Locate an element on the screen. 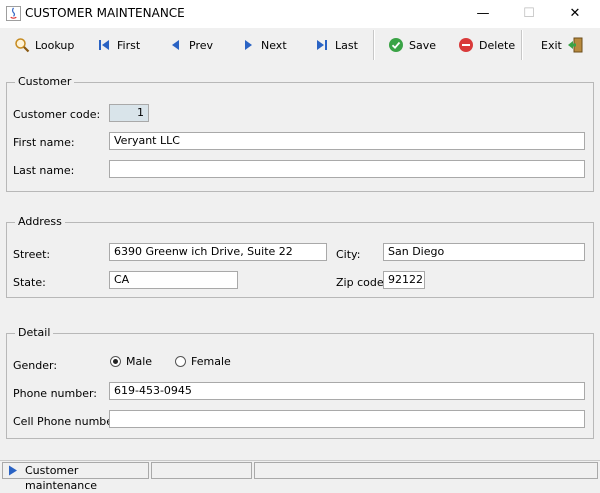 The width and height of the screenshot is (600, 493). street-field: 6390 Greenw ich Drive, Suite 22 is located at coordinates (218, 252).